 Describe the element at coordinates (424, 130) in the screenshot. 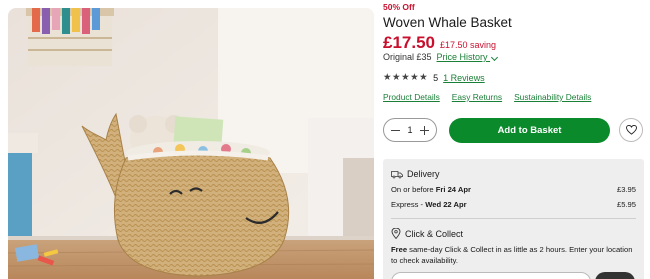

I see `increase-quantity-button` at that location.